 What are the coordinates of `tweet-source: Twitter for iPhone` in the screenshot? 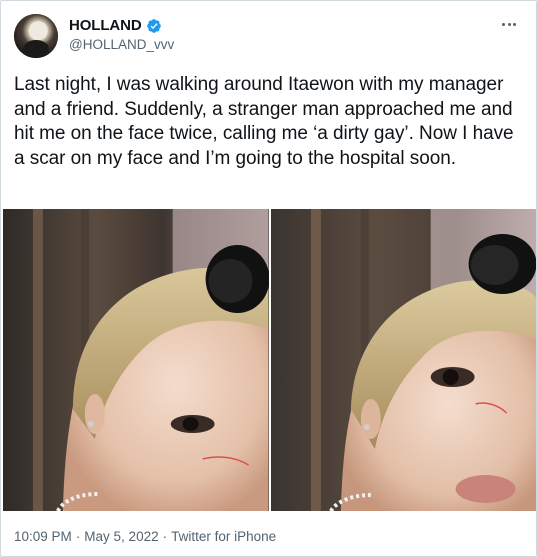 It's located at (223, 536).